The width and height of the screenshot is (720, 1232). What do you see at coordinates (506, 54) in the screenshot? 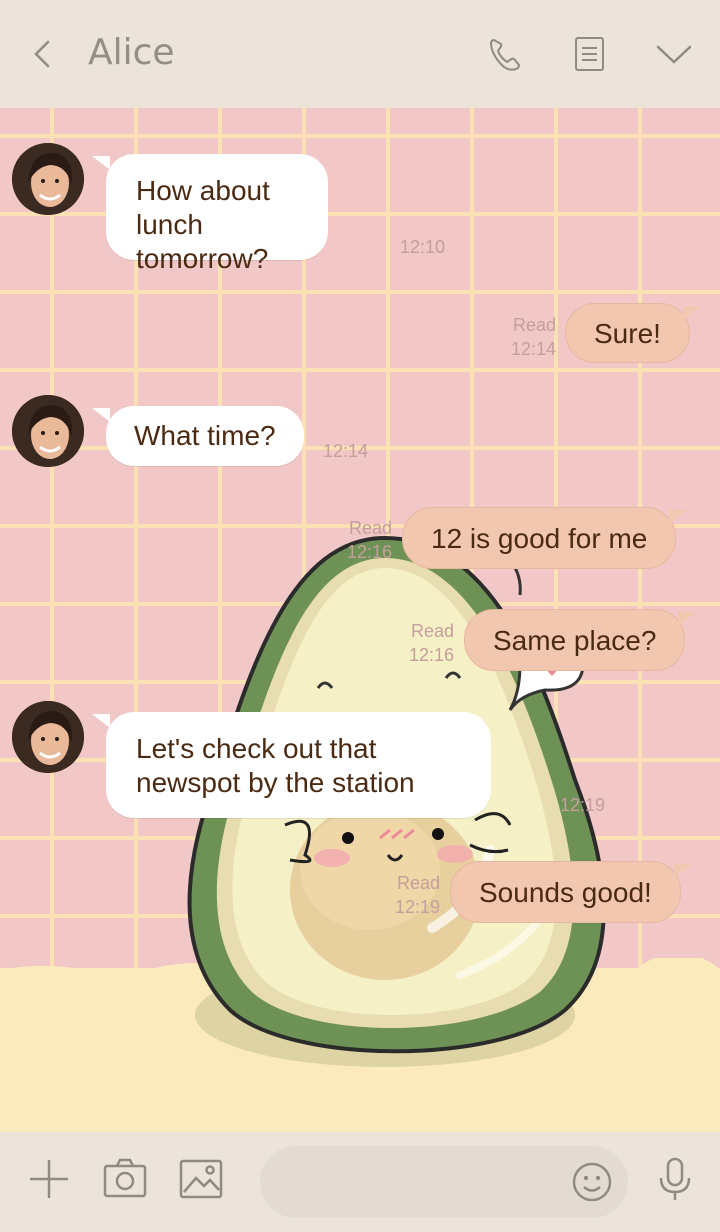
I see `phone-icon` at bounding box center [506, 54].